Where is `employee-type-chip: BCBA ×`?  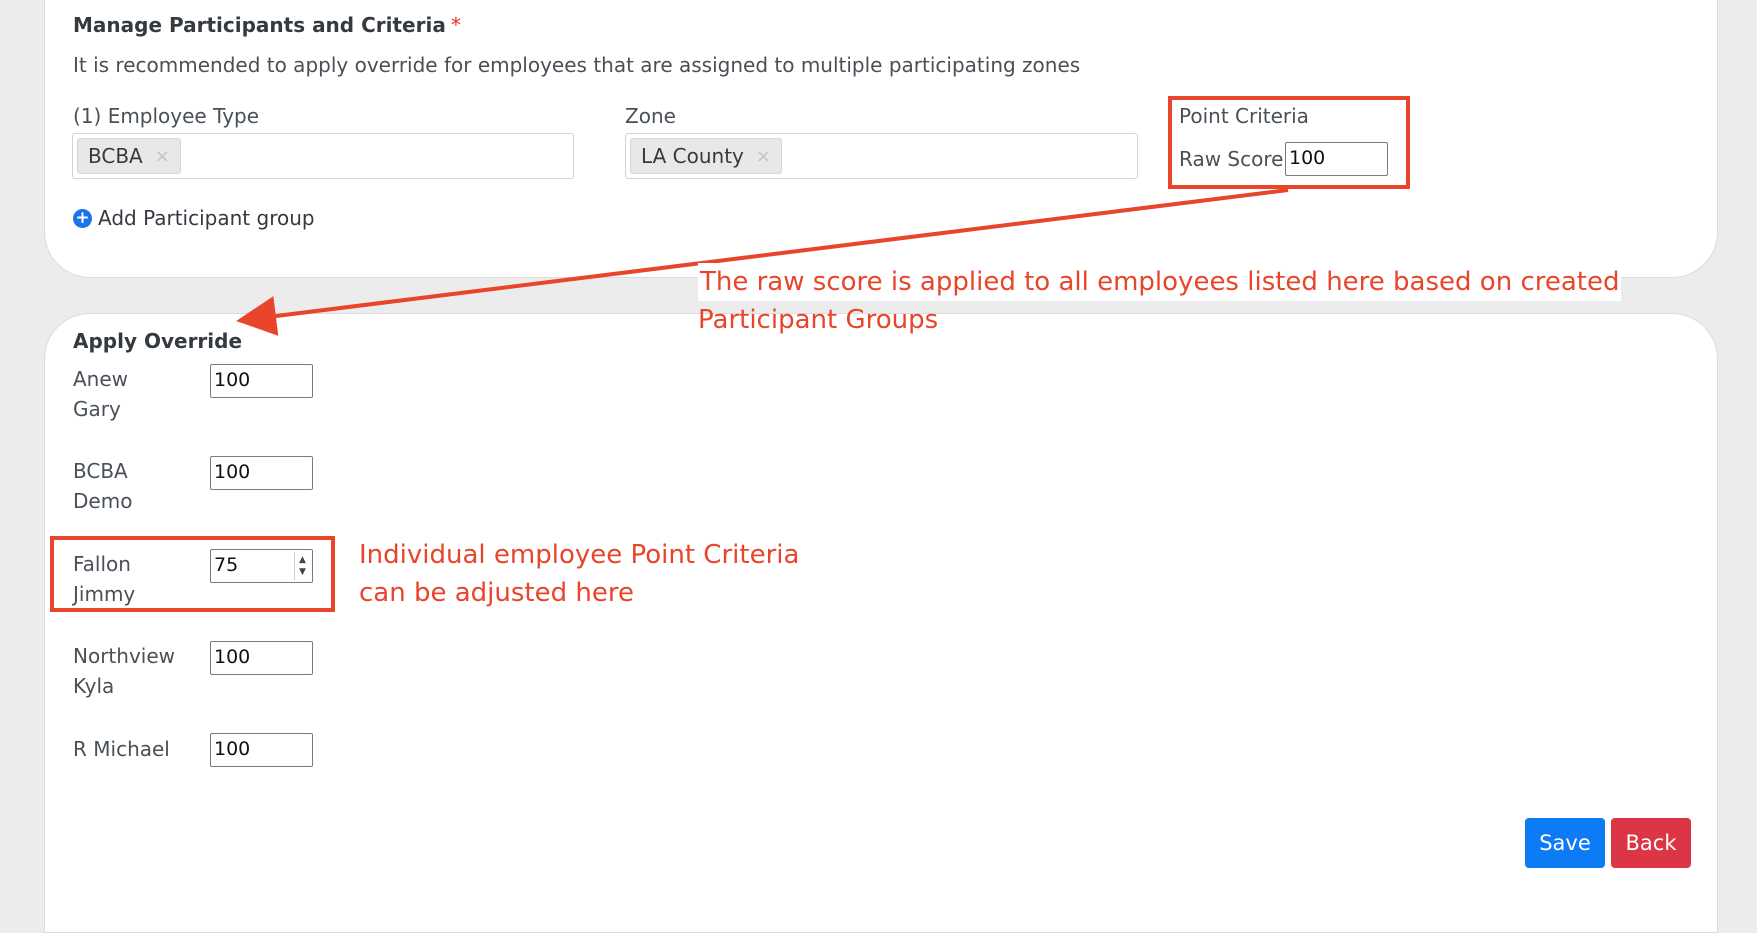 employee-type-chip: BCBA × is located at coordinates (129, 156).